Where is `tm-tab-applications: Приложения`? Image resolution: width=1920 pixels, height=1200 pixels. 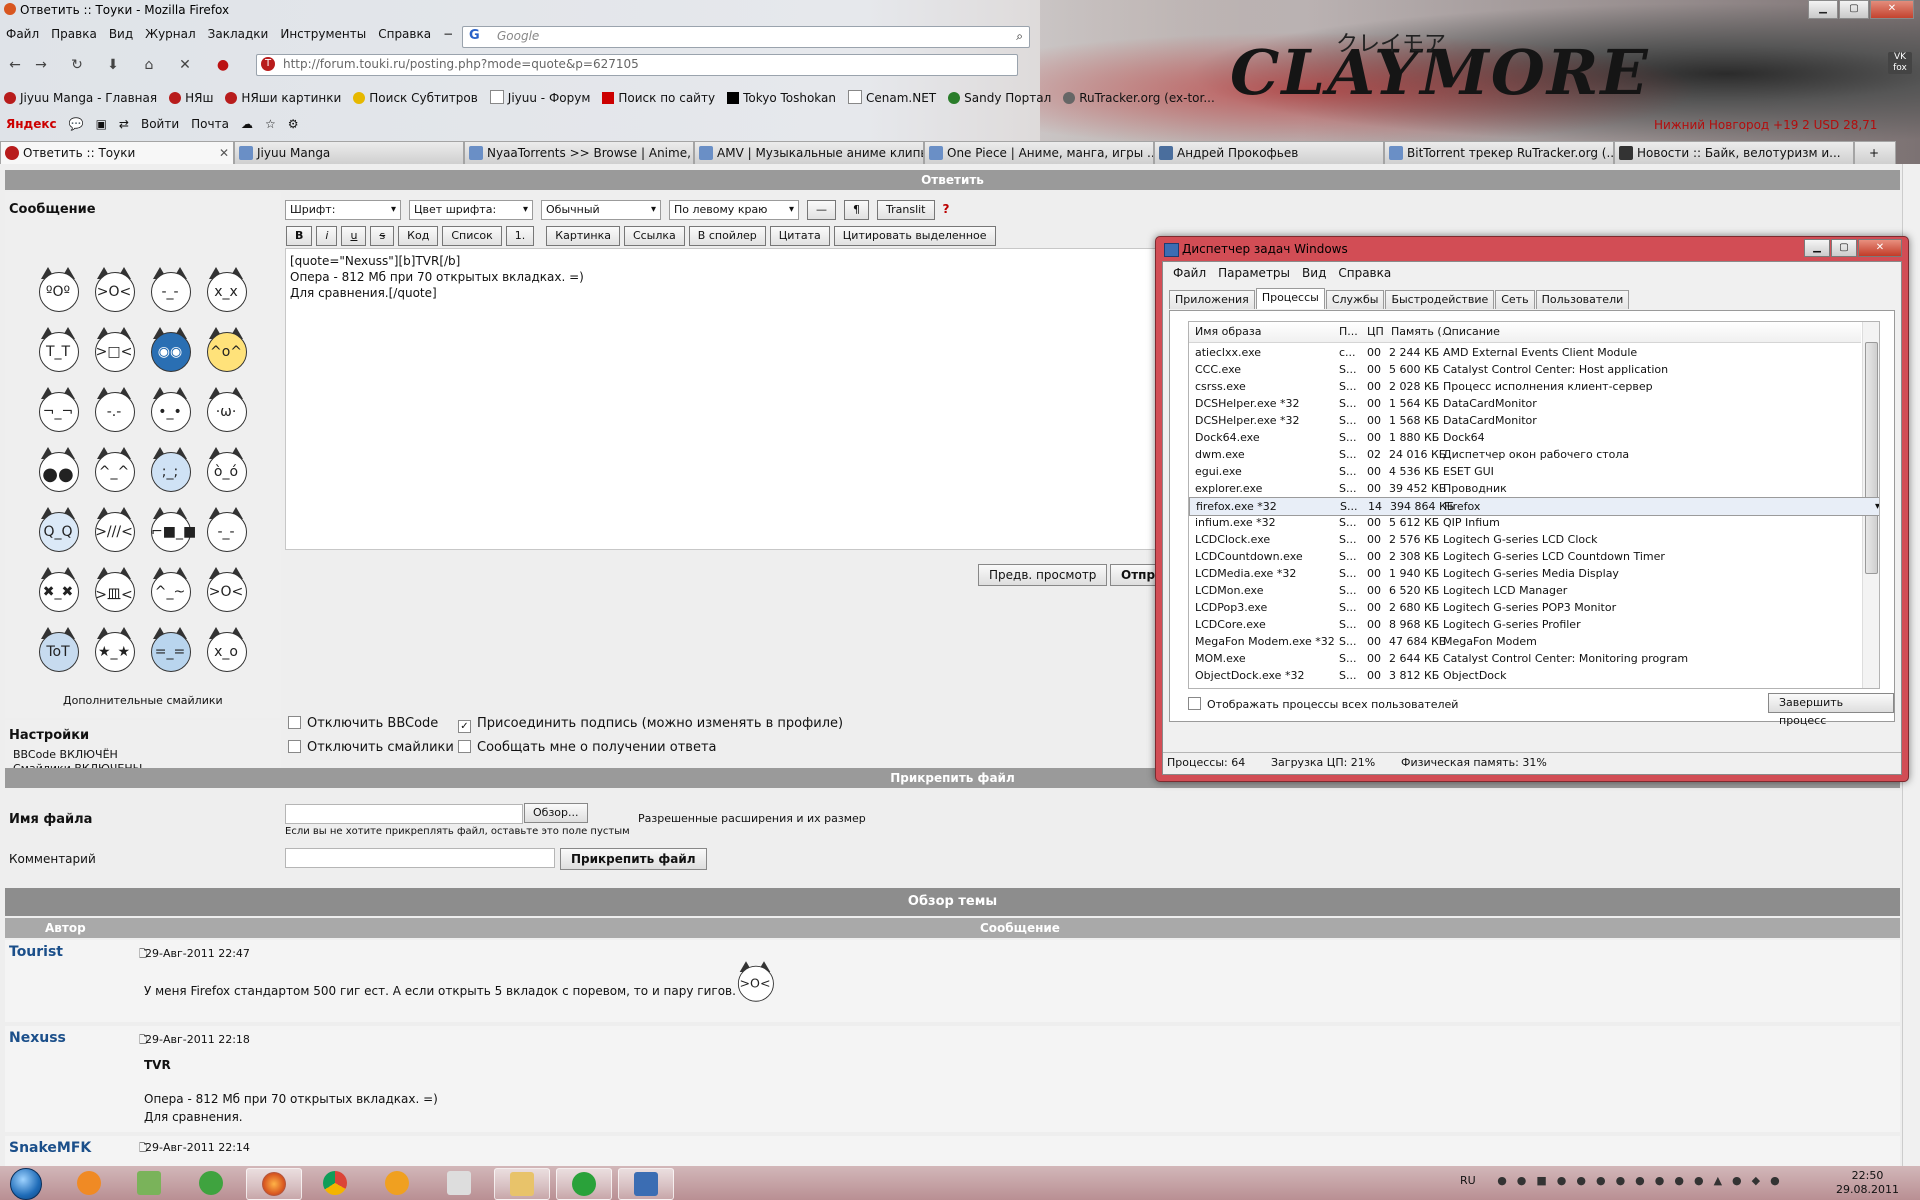 tm-tab-applications: Приложения is located at coordinates (1212, 299).